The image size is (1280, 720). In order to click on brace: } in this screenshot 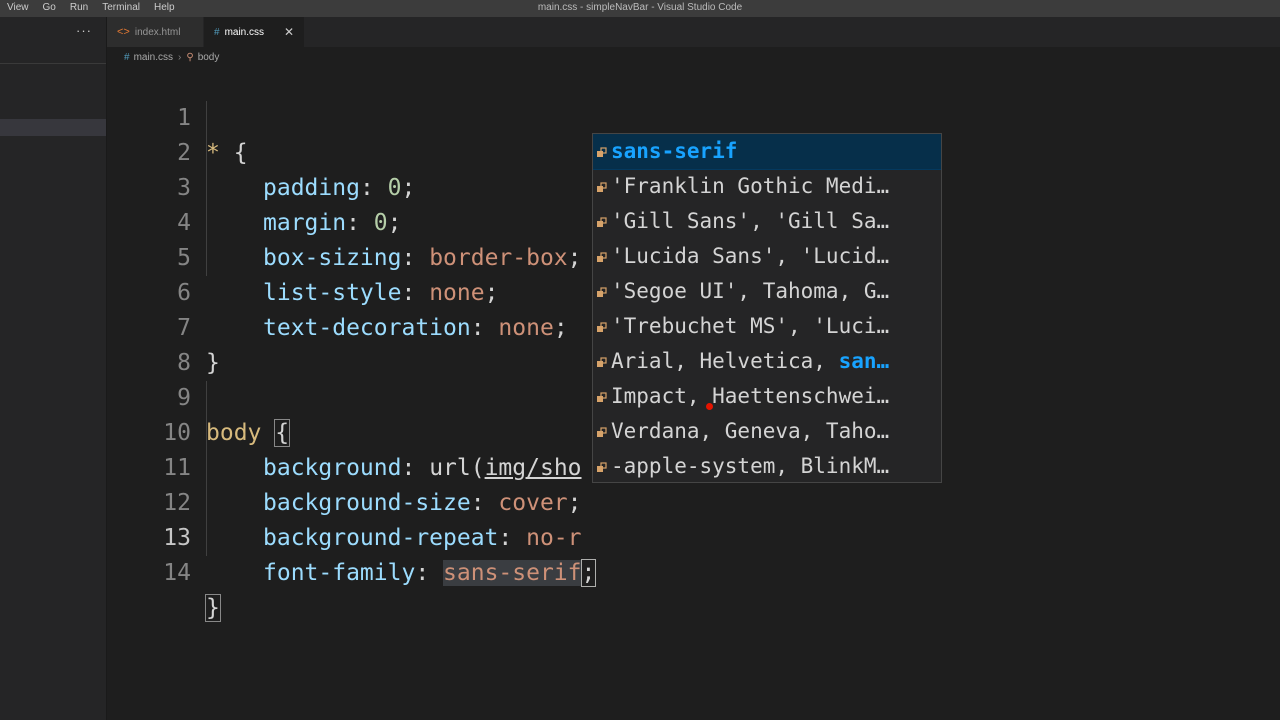, I will do `click(213, 608)`.